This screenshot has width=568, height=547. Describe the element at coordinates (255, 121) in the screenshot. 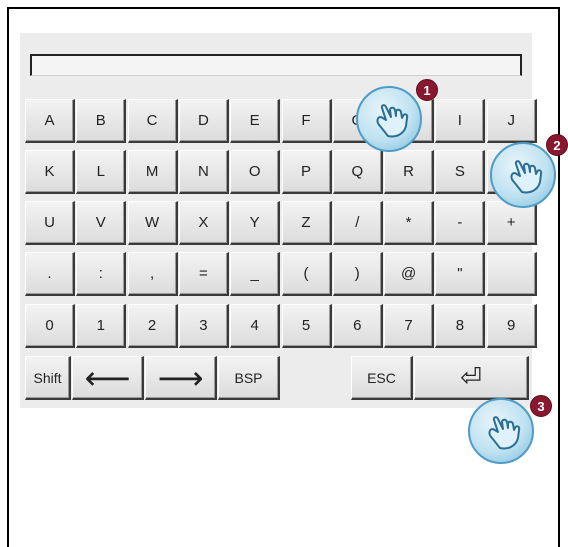

I see `key-r0c4: E` at that location.